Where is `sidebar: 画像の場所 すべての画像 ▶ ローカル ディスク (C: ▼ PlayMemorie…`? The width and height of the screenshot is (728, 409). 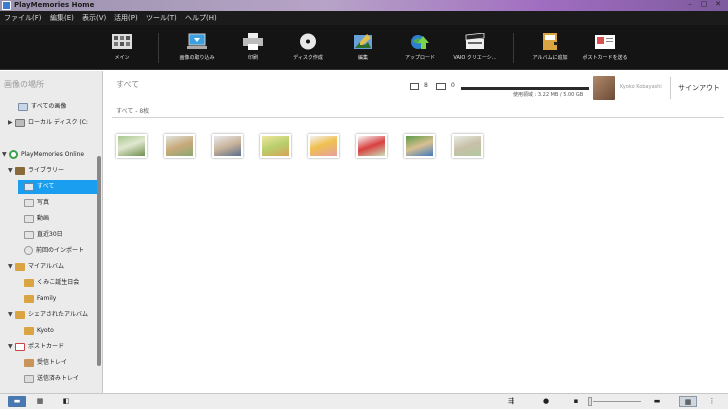
sidebar: 画像の場所 すべての画像 ▶ ローカル ディスク (C: ▼ PlayMemorie… is located at coordinates (51, 232).